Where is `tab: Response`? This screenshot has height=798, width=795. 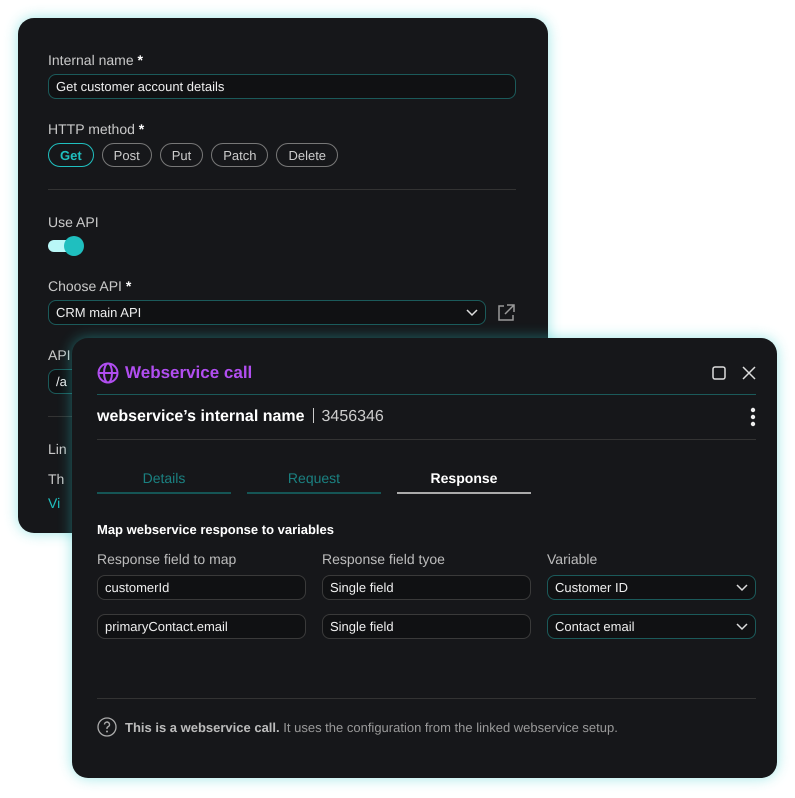
tab: Response is located at coordinates (464, 482).